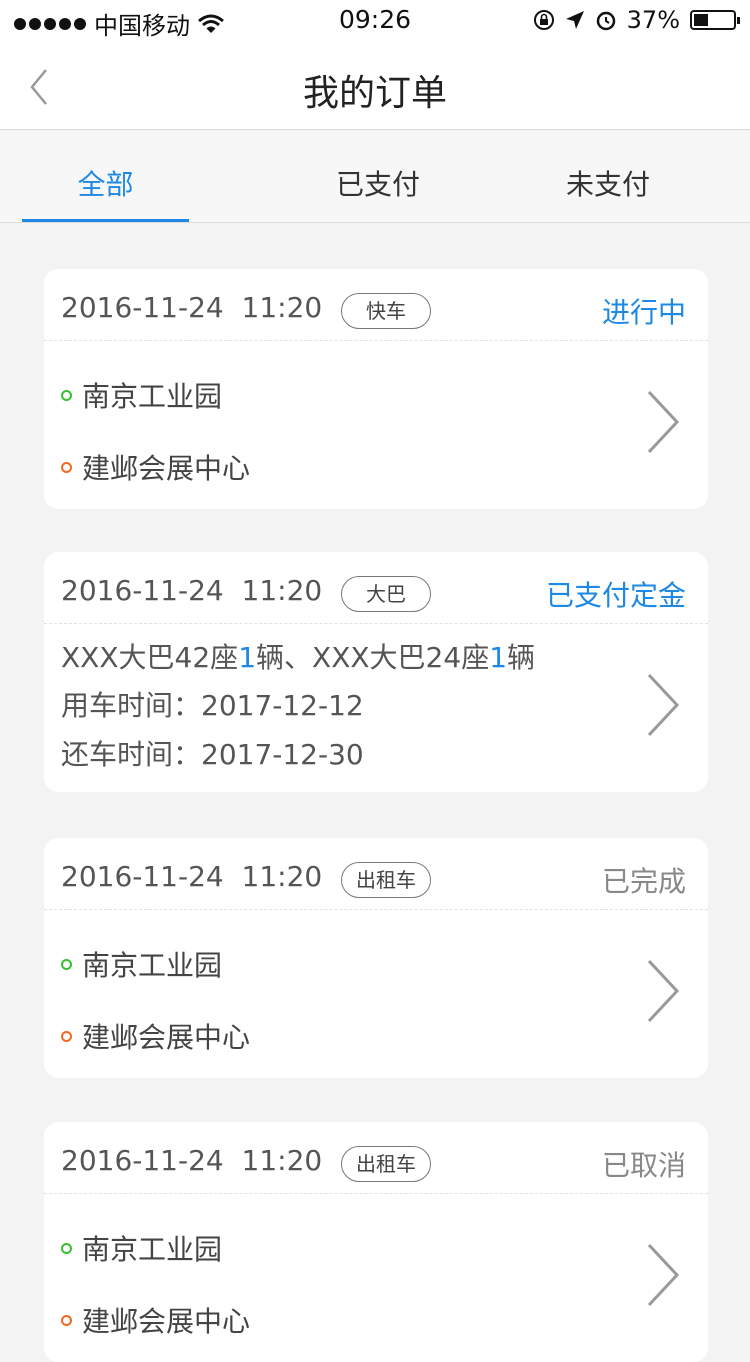 This screenshot has width=750, height=1362. What do you see at coordinates (643, 881) in the screenshot?
I see `order-status: 已完成` at bounding box center [643, 881].